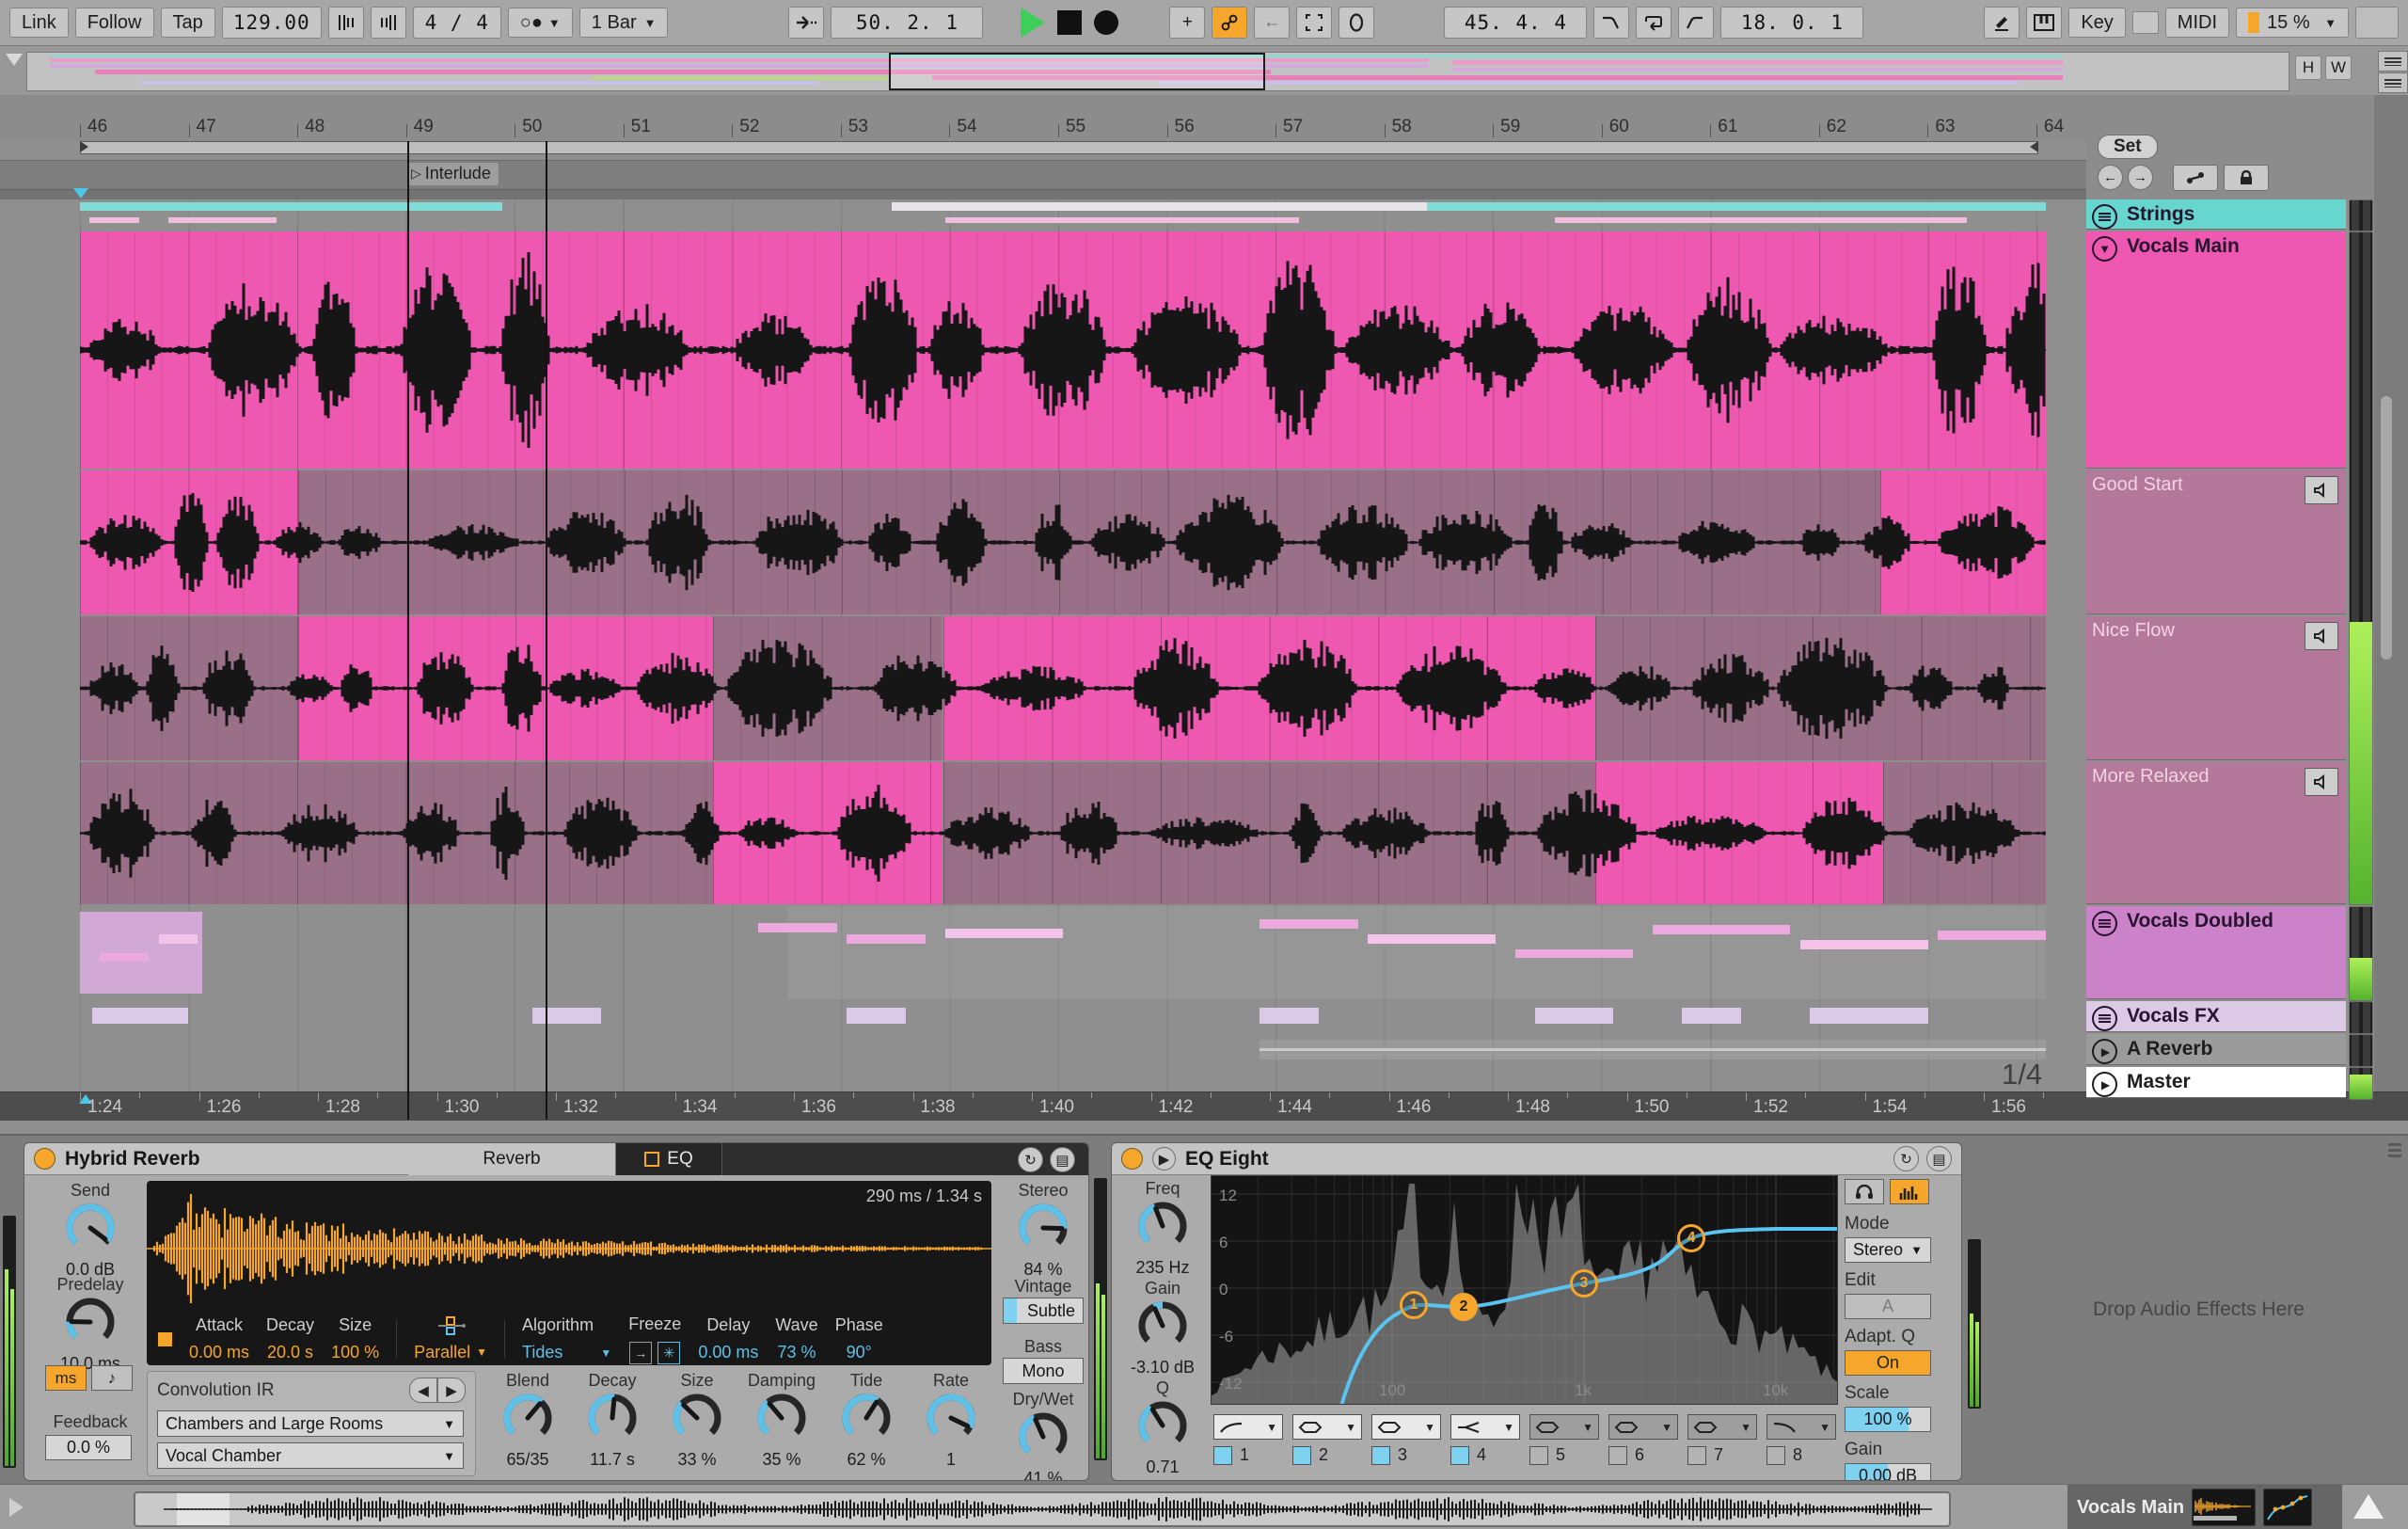 Image resolution: width=2408 pixels, height=1529 pixels. I want to click on track-header-vocals-main: ▼ Vocals Main, so click(2216, 350).